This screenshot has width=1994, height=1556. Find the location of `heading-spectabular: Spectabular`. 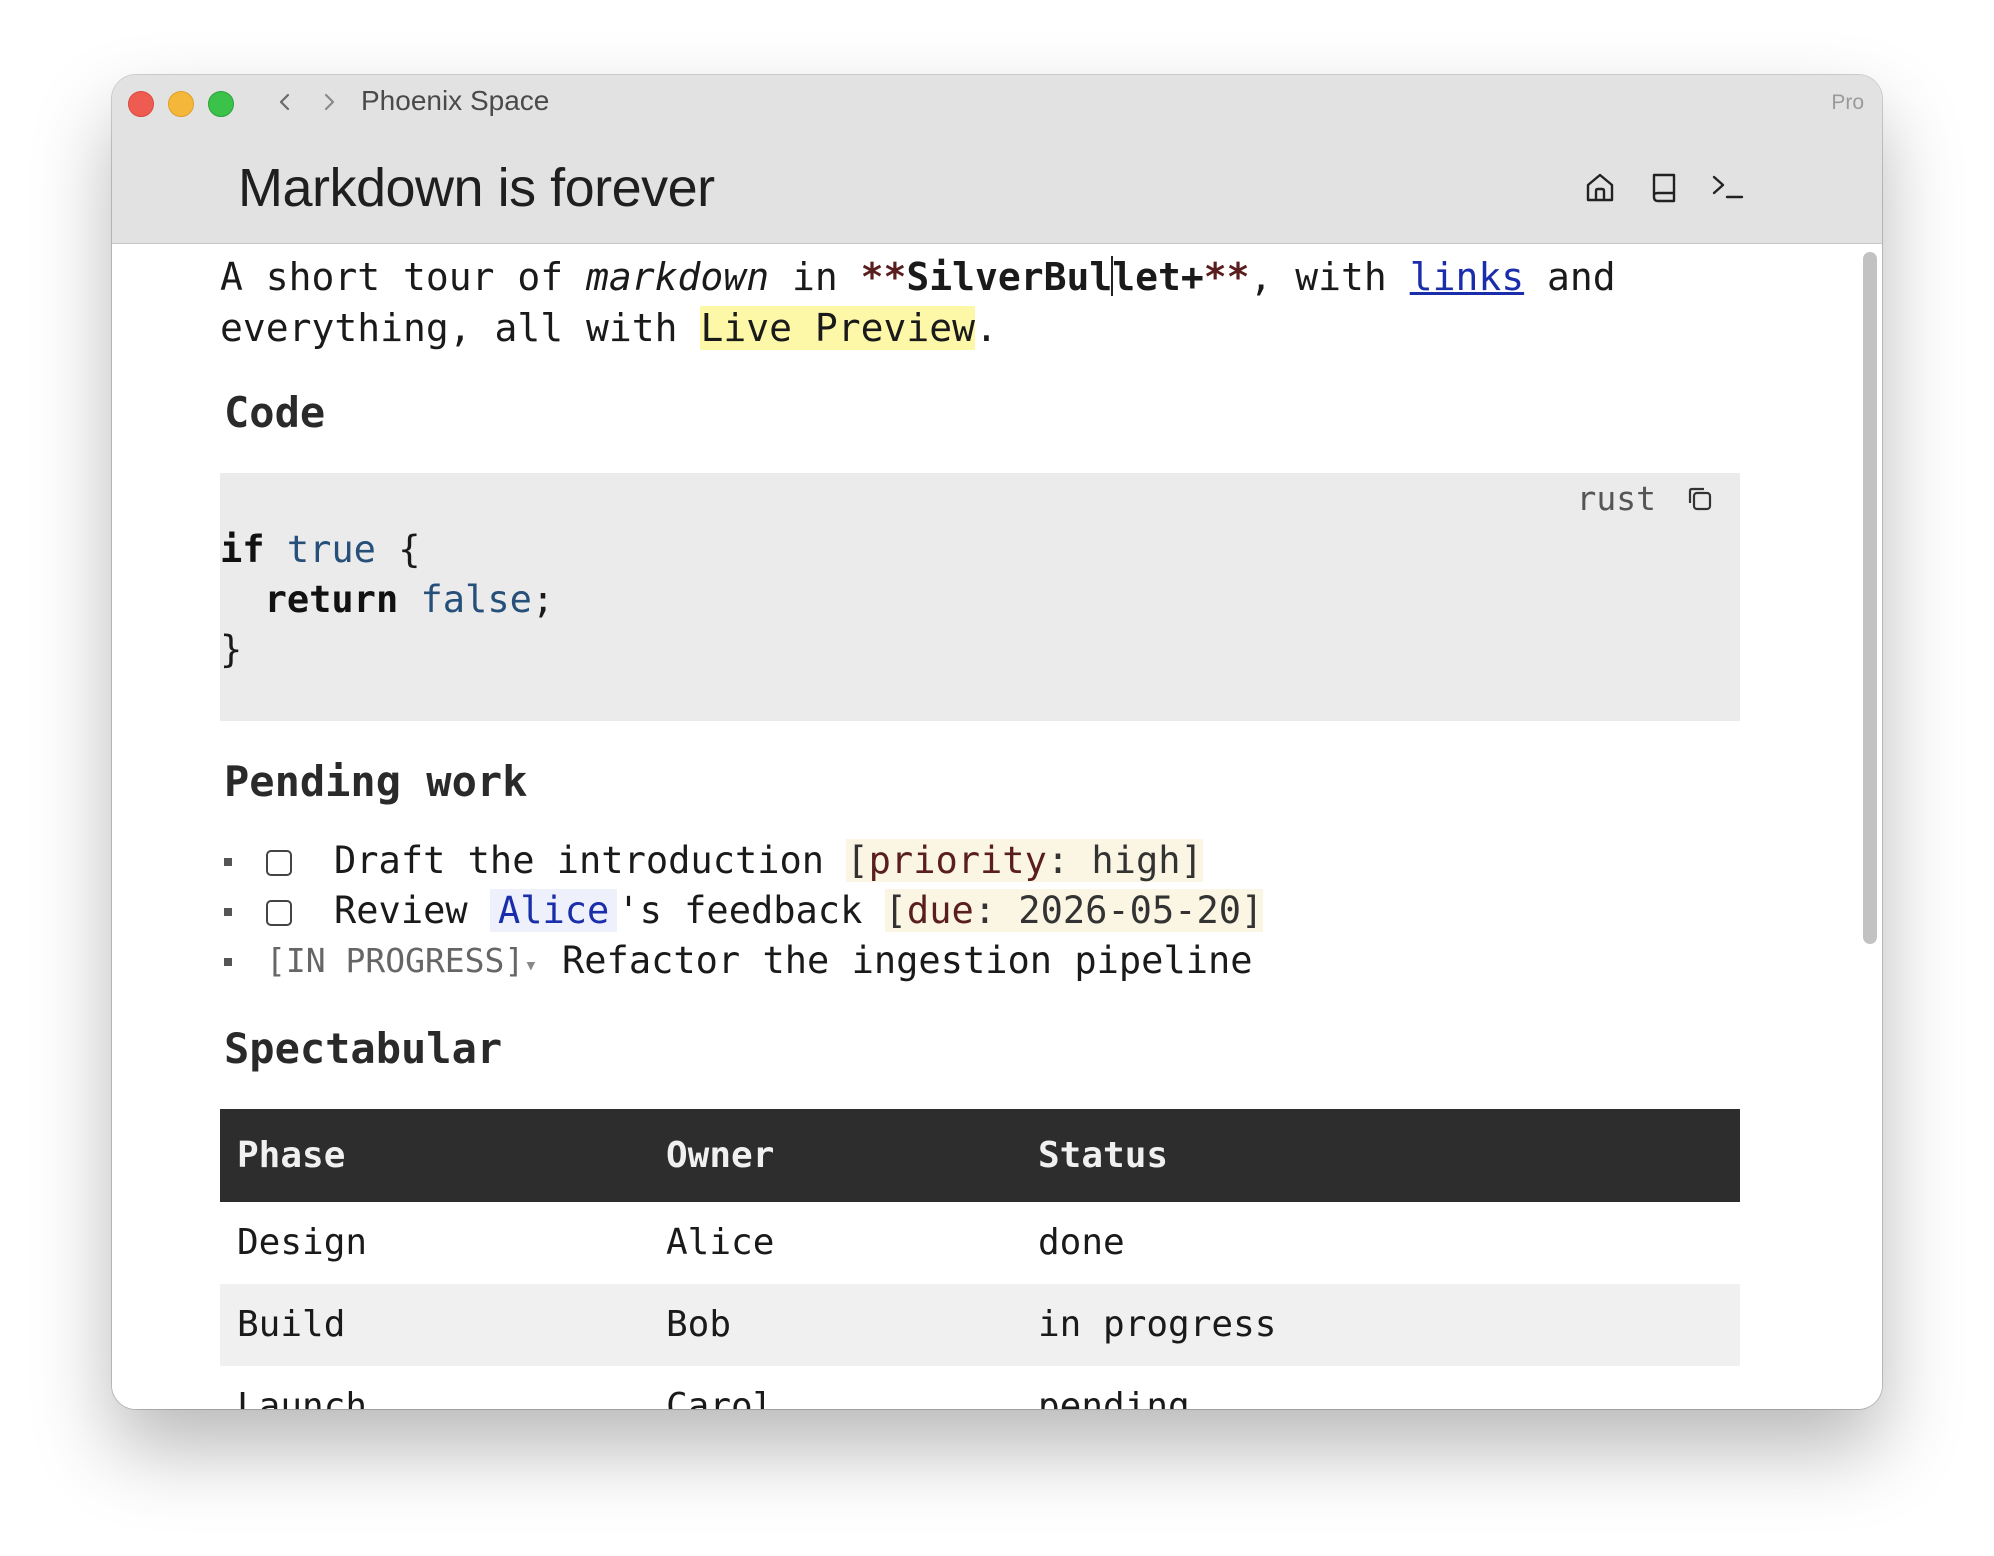

heading-spectabular: Spectabular is located at coordinates (363, 1048).